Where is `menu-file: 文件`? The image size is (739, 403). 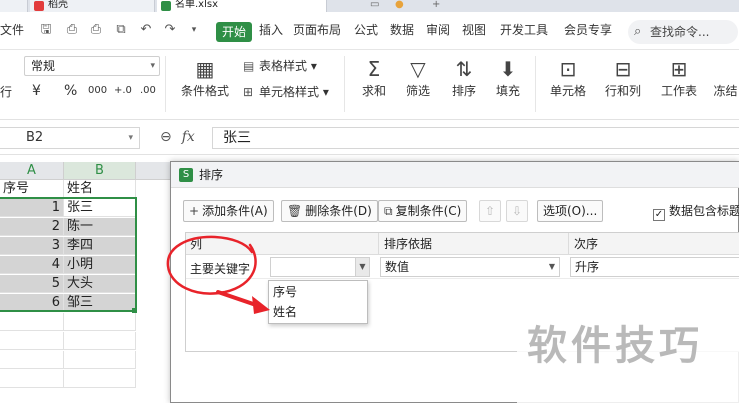 menu-file: 文件 is located at coordinates (12, 30).